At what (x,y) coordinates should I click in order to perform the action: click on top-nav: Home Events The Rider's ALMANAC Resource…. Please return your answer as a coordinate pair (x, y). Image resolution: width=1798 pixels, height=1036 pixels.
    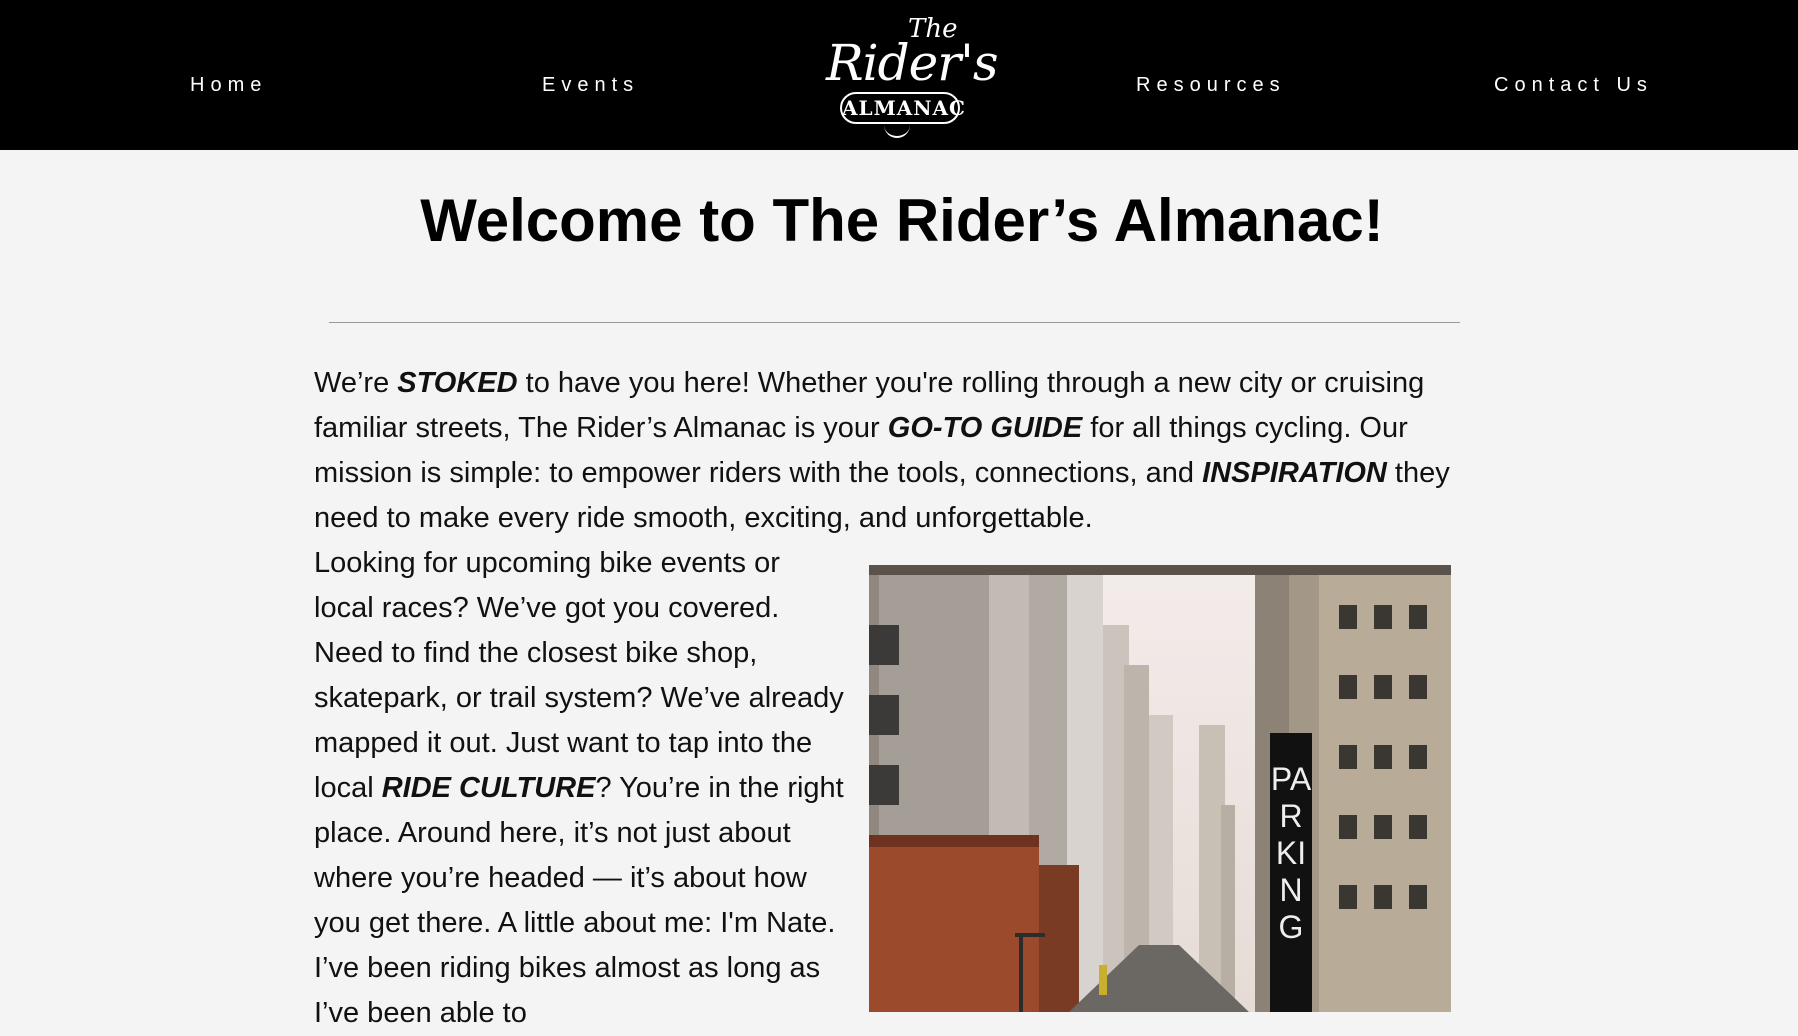
    Looking at the image, I should click on (899, 75).